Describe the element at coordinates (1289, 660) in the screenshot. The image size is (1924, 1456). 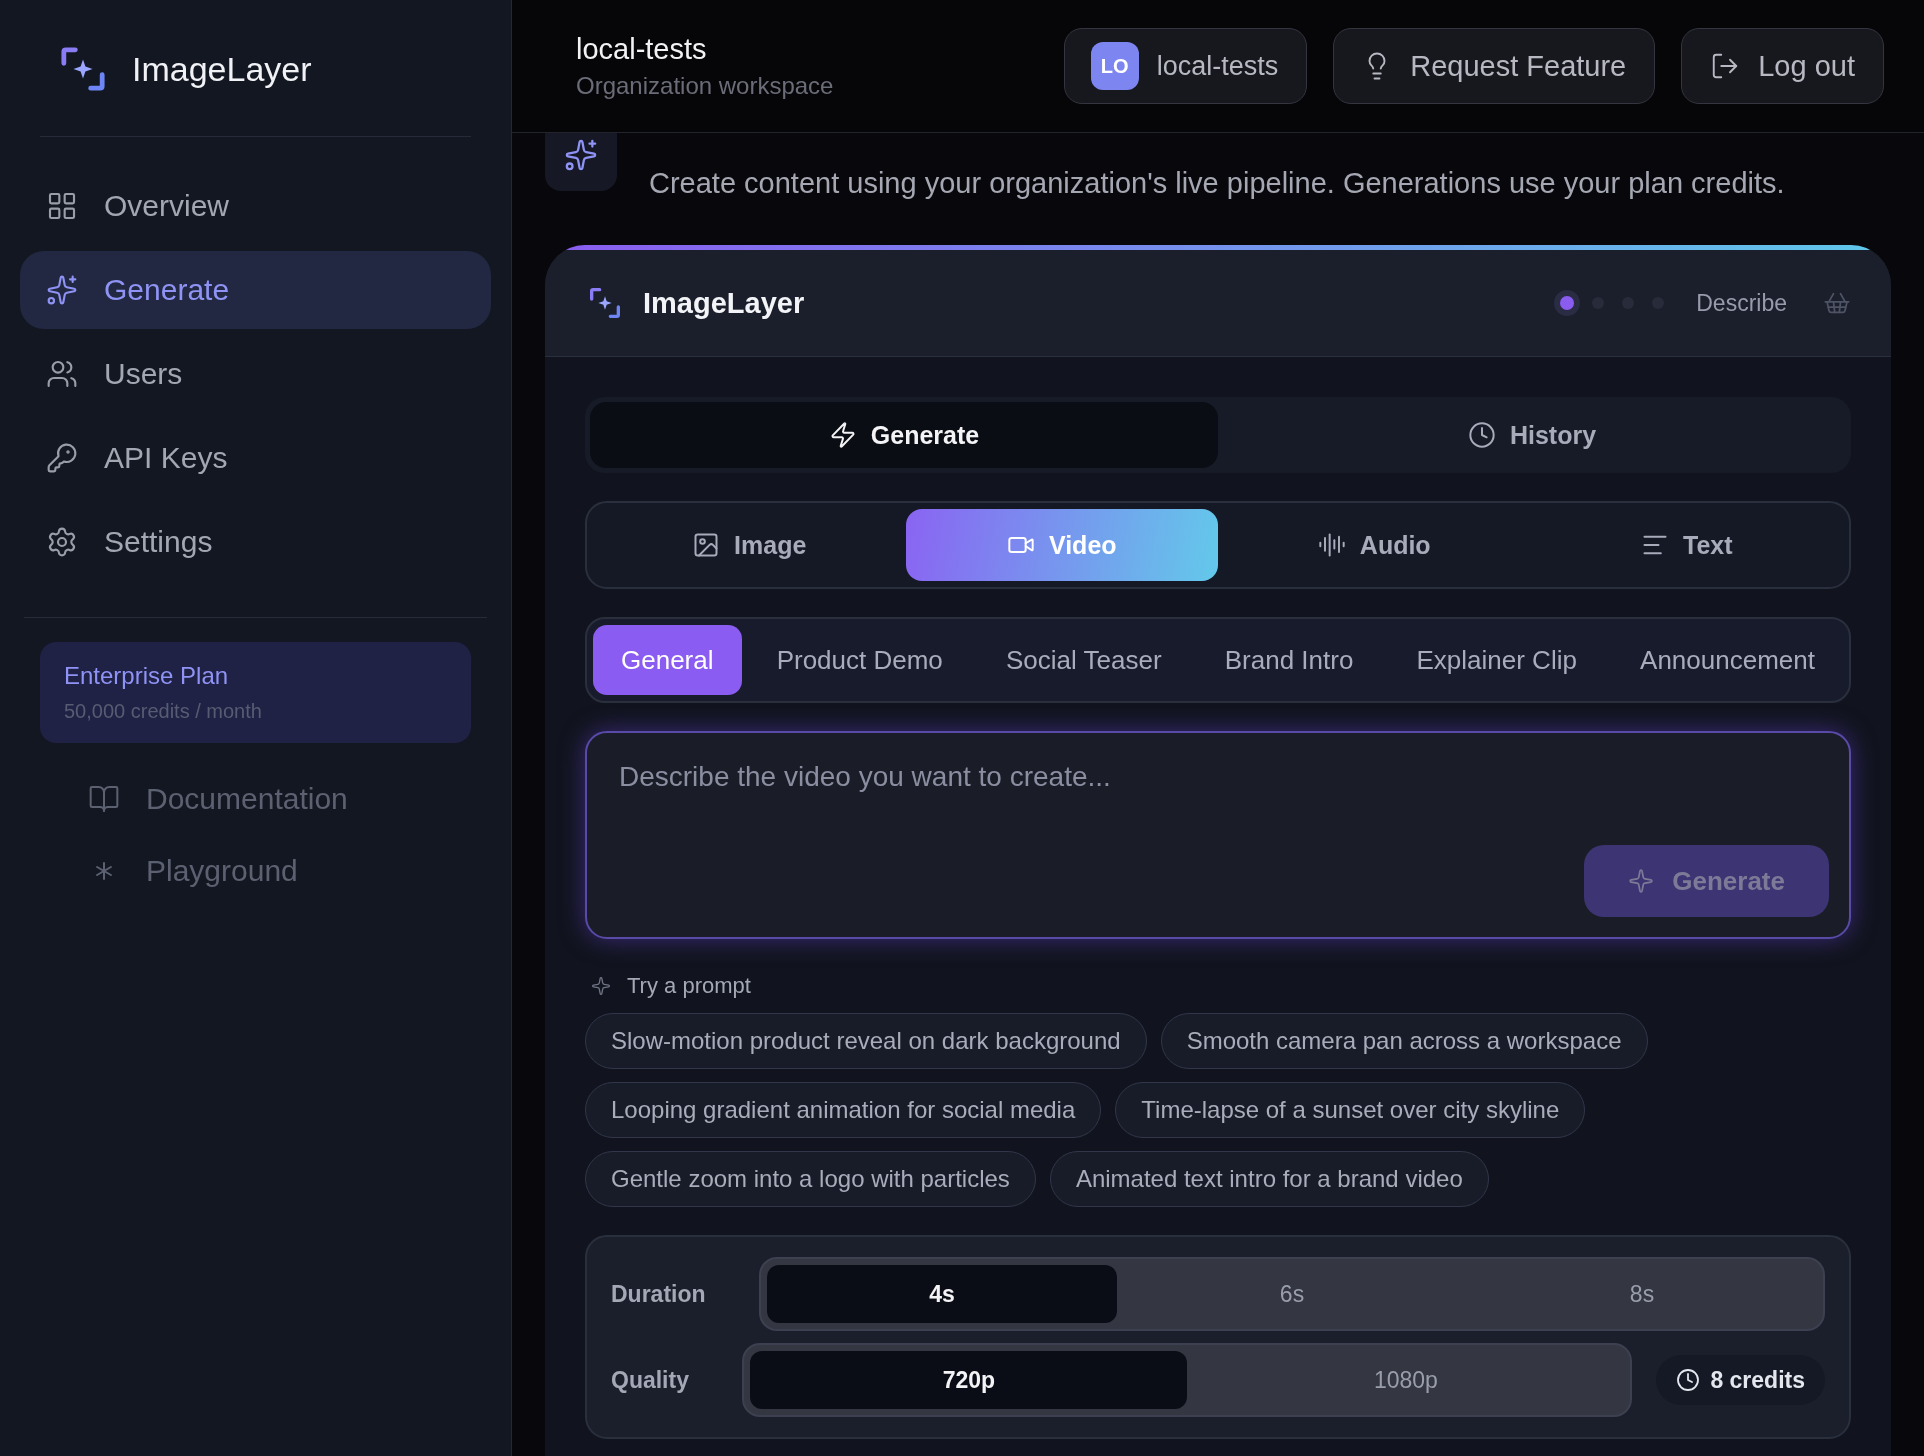
I see `preset-tab: Brand Intro` at that location.